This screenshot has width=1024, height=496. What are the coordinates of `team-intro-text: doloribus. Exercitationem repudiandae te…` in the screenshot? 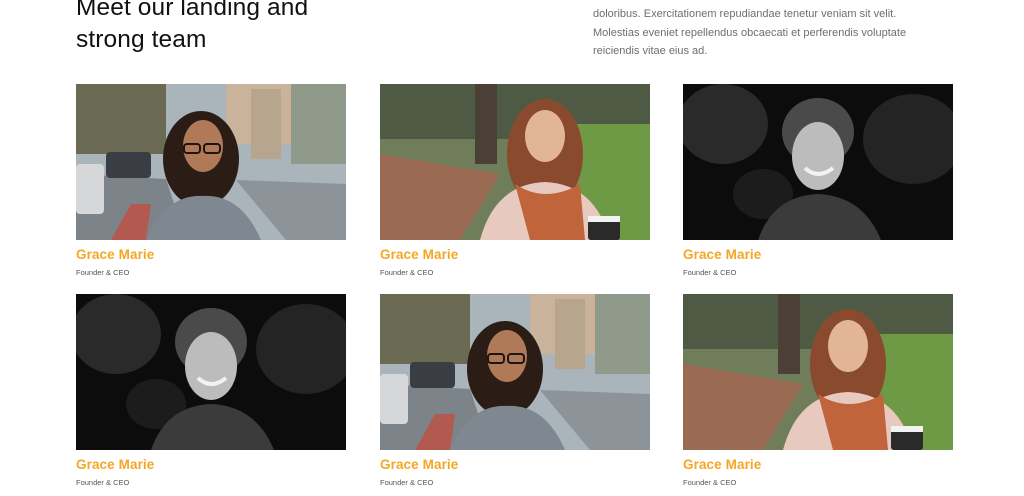 It's located at (765, 33).